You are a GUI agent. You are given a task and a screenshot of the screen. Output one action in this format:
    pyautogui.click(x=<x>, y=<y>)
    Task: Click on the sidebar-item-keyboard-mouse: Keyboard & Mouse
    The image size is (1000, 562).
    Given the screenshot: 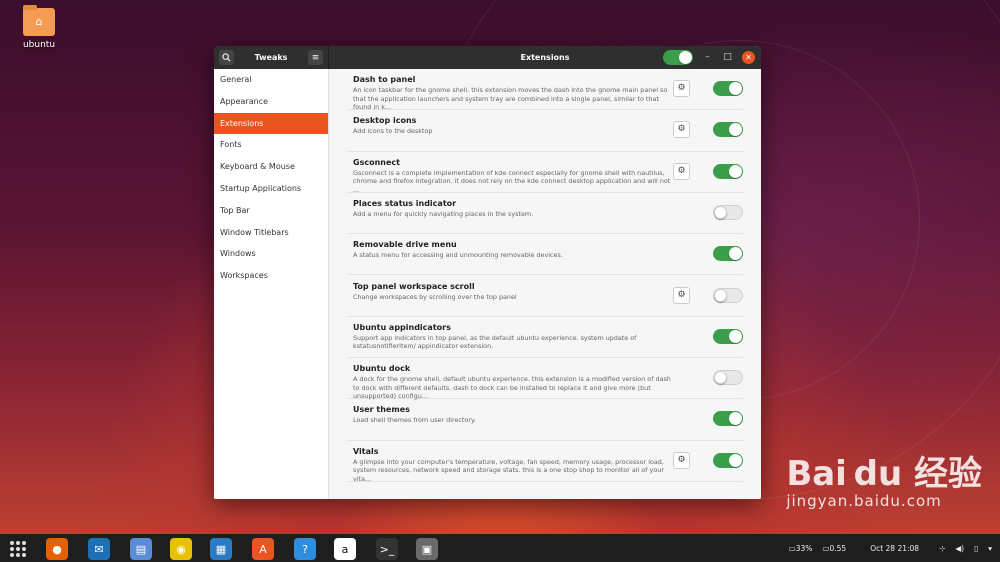 What is the action you would take?
    pyautogui.click(x=271, y=167)
    